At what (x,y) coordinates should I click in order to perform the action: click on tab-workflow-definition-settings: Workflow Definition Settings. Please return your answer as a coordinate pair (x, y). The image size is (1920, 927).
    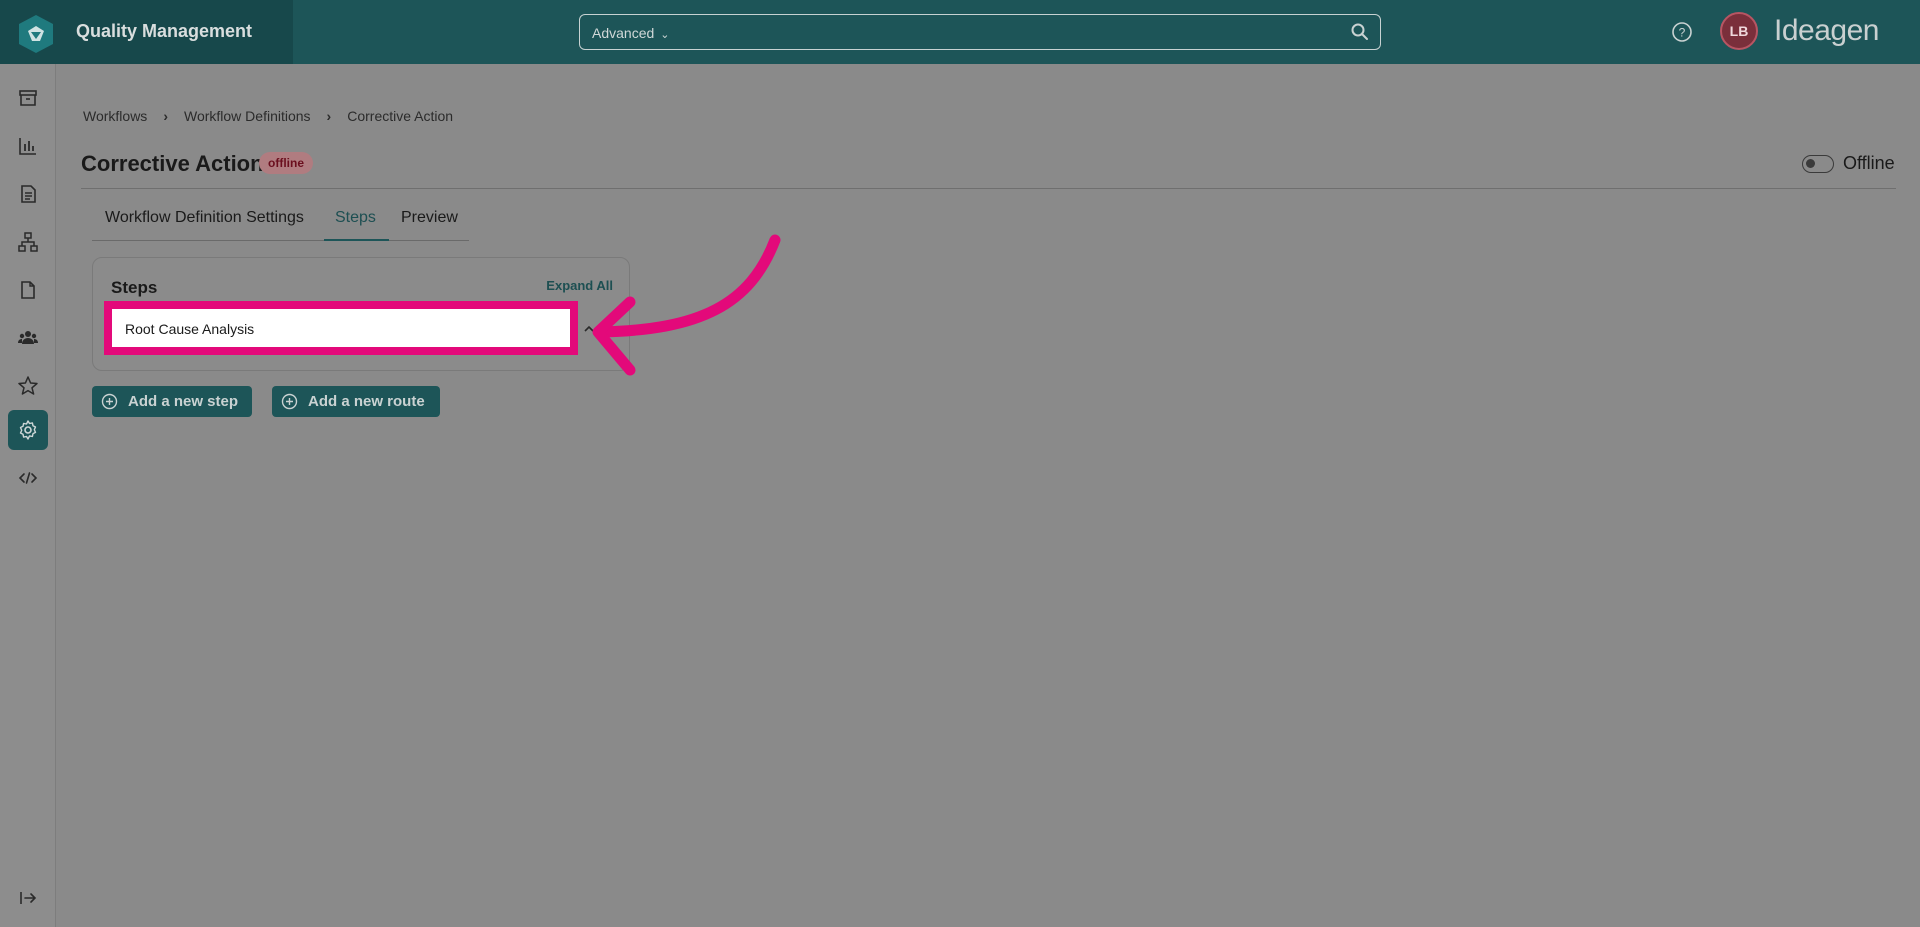
    Looking at the image, I should click on (204, 218).